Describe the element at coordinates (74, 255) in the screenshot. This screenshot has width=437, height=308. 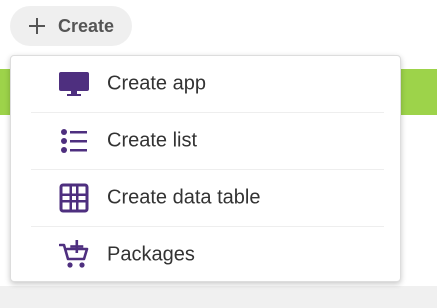
I see `cart-plus-icon` at that location.